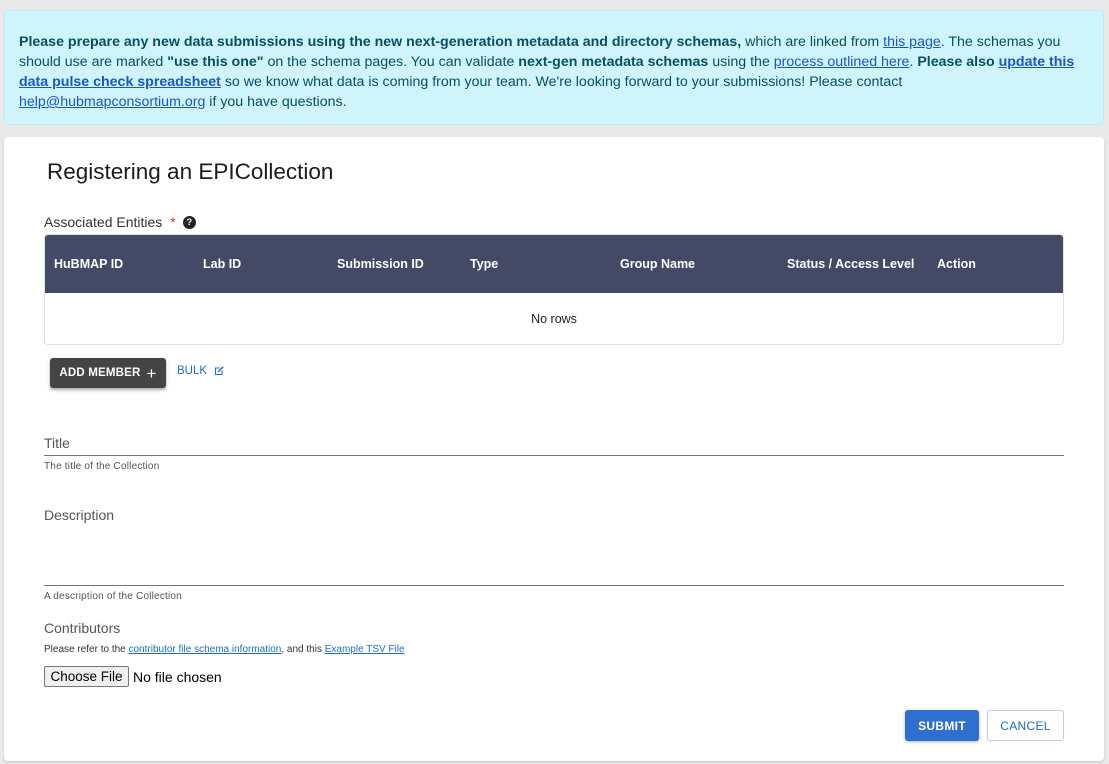  Describe the element at coordinates (112, 102) in the screenshot. I see `help-email-link: help@hubmapconsortium.org` at that location.